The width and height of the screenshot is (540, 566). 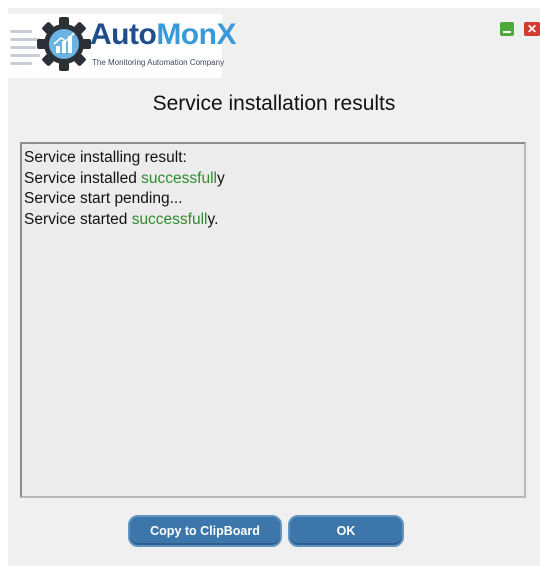 I want to click on result-text-end: y, so click(x=220, y=178).